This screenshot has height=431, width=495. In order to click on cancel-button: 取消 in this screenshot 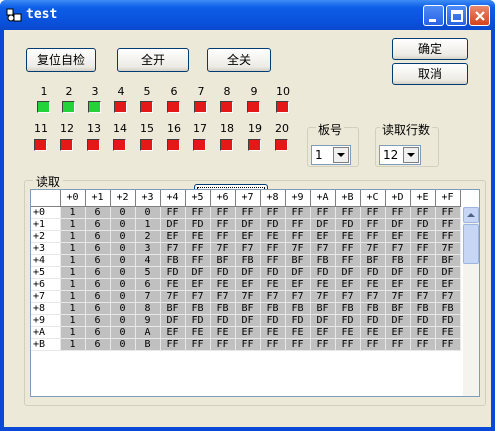, I will do `click(430, 74)`.